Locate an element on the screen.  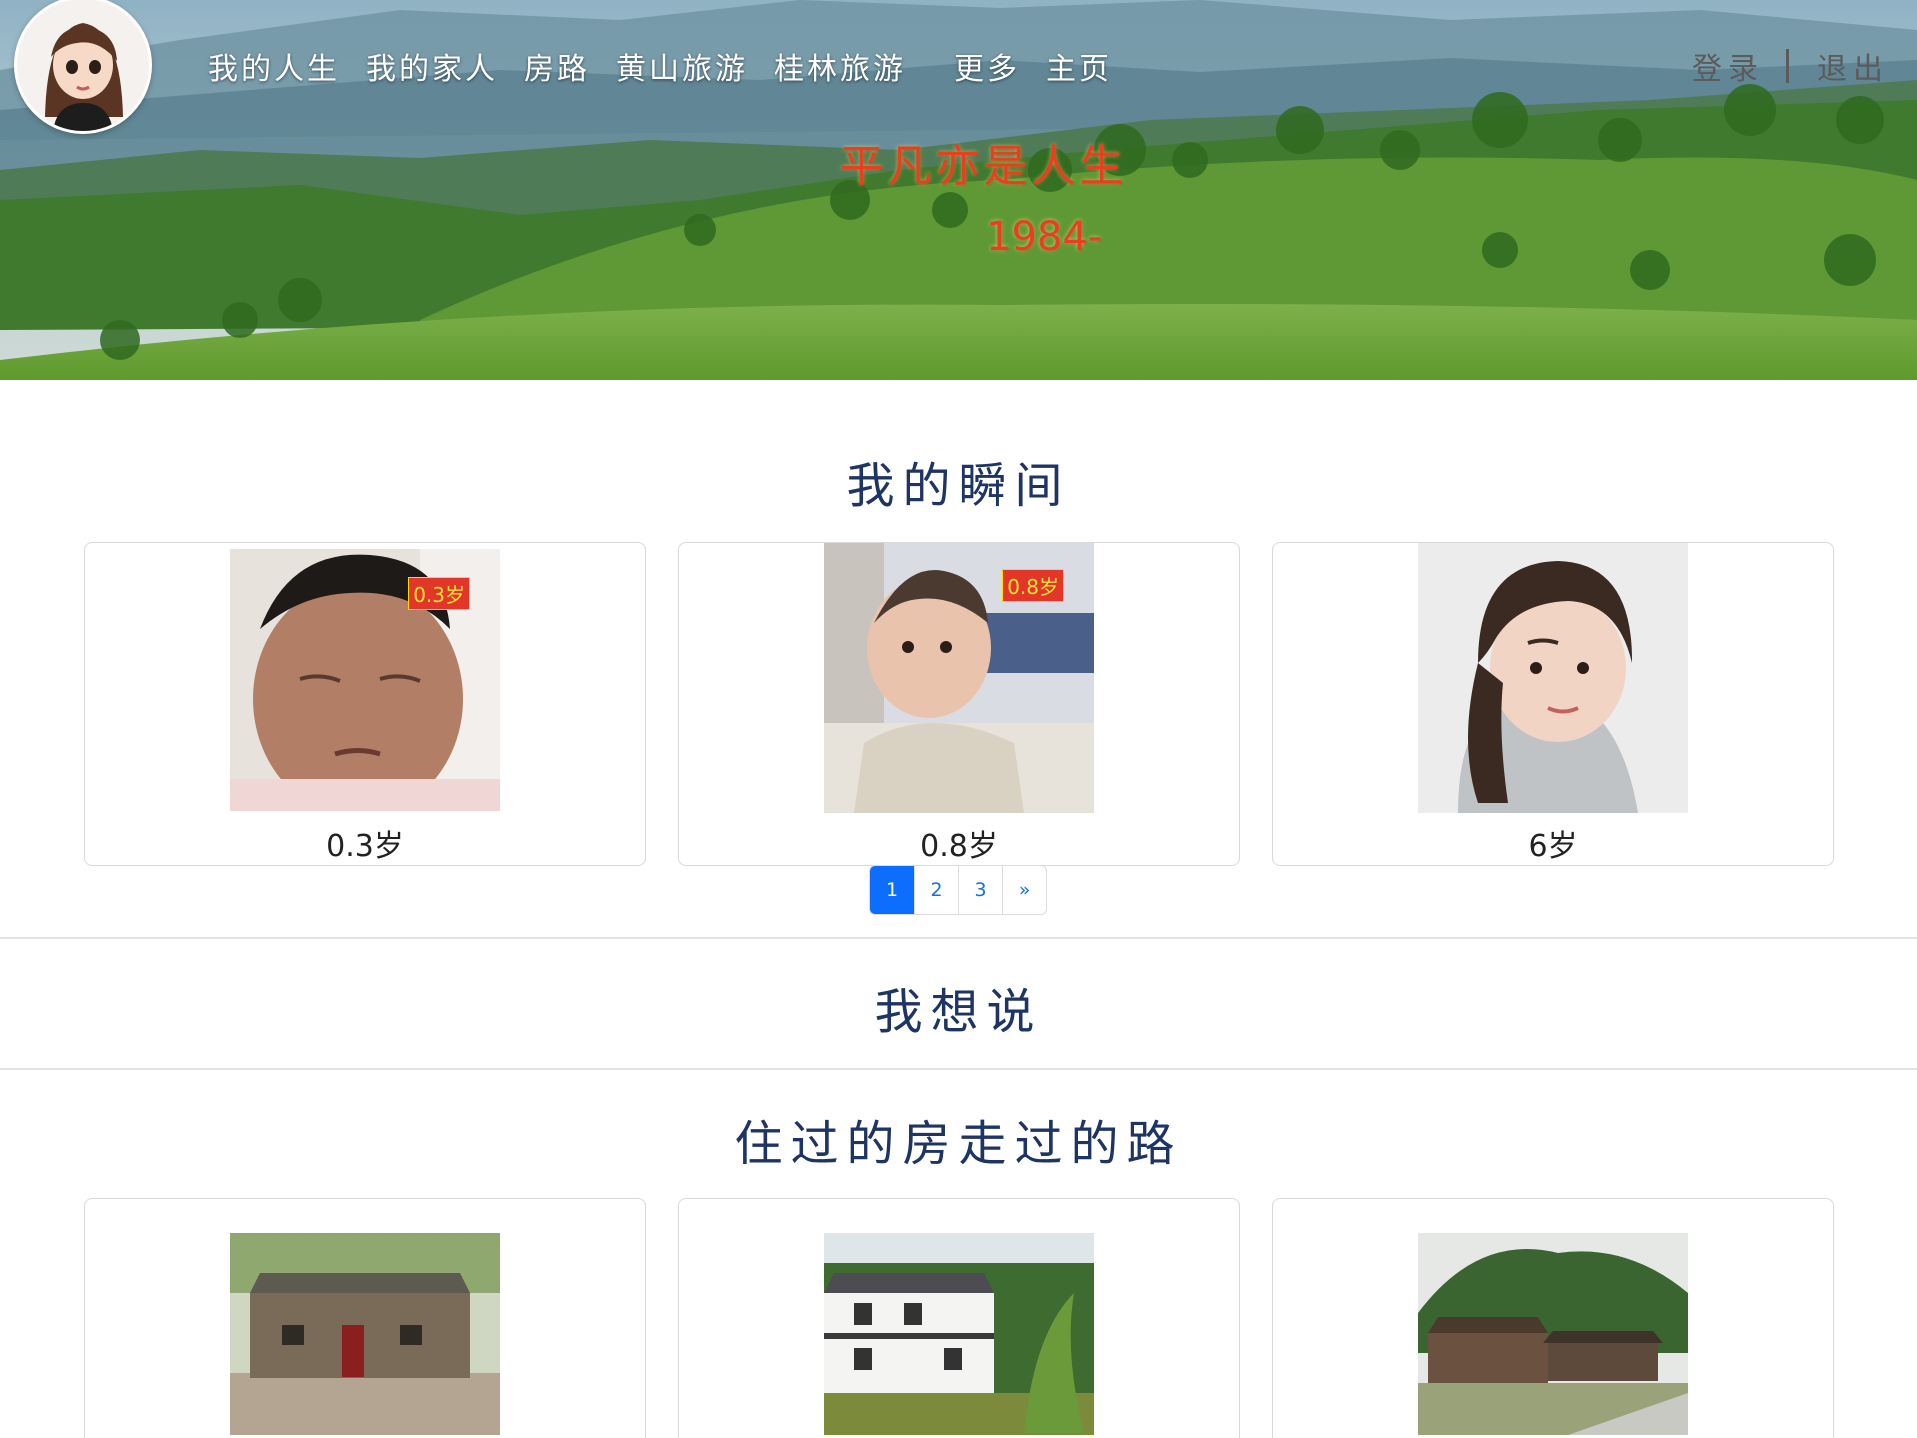
pagination: 1 2 3 » is located at coordinates (958, 890).